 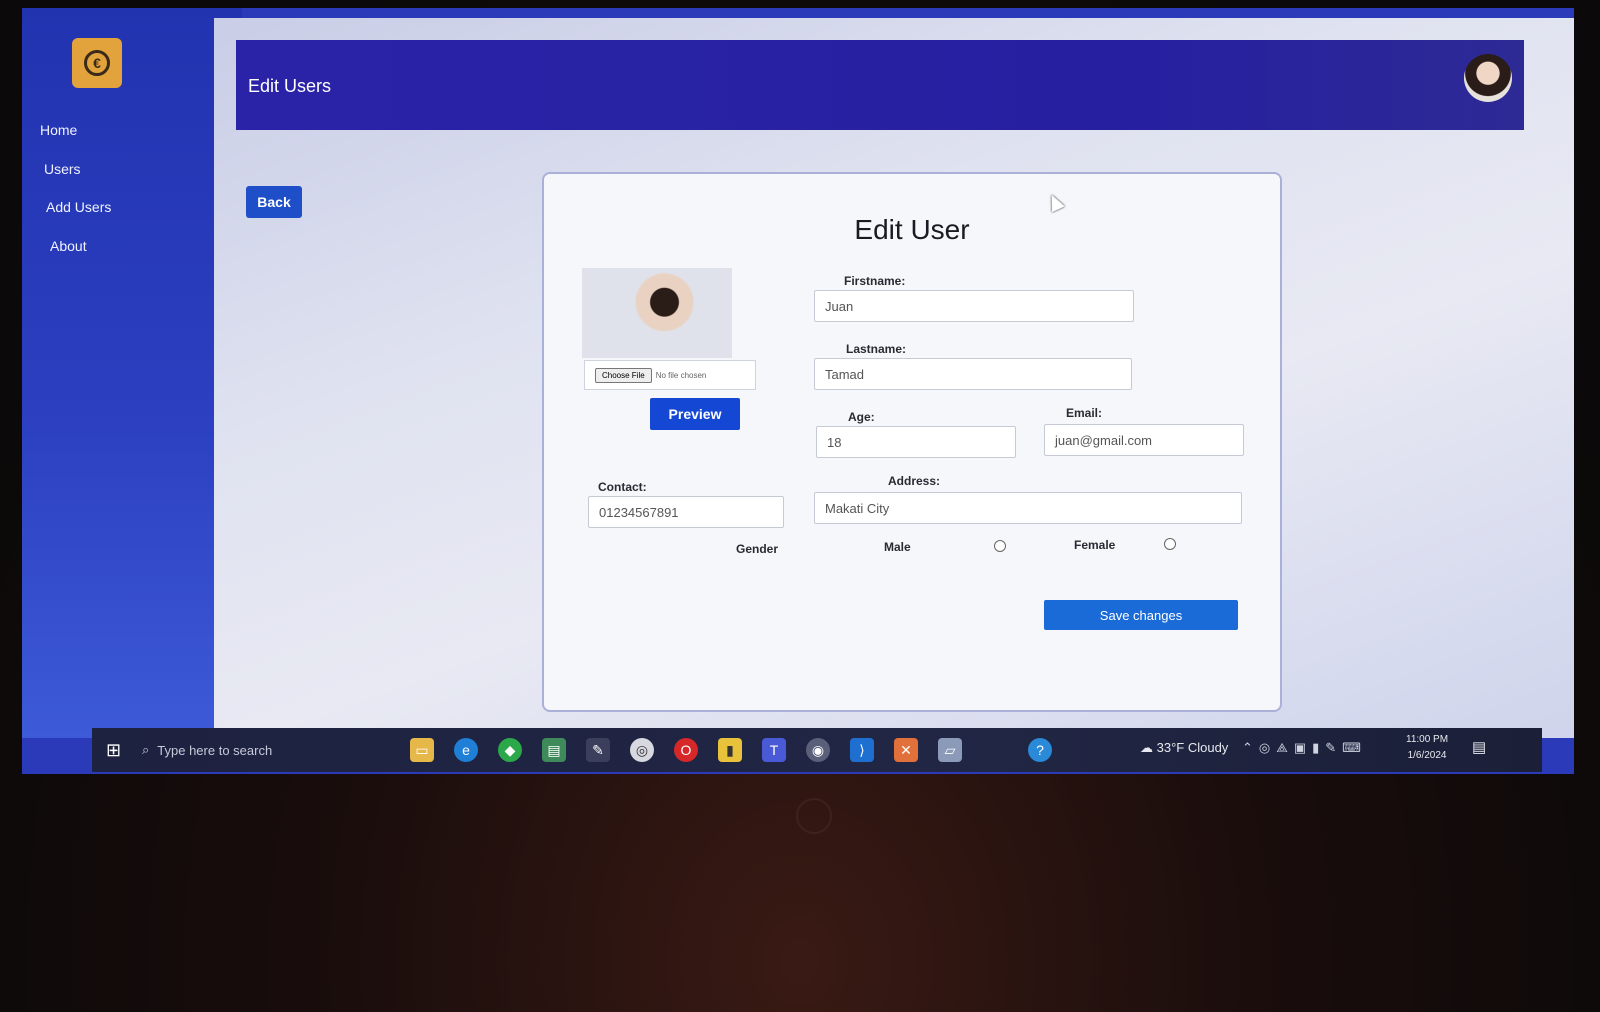 What do you see at coordinates (914, 481) in the screenshot?
I see `address-label: Address:` at bounding box center [914, 481].